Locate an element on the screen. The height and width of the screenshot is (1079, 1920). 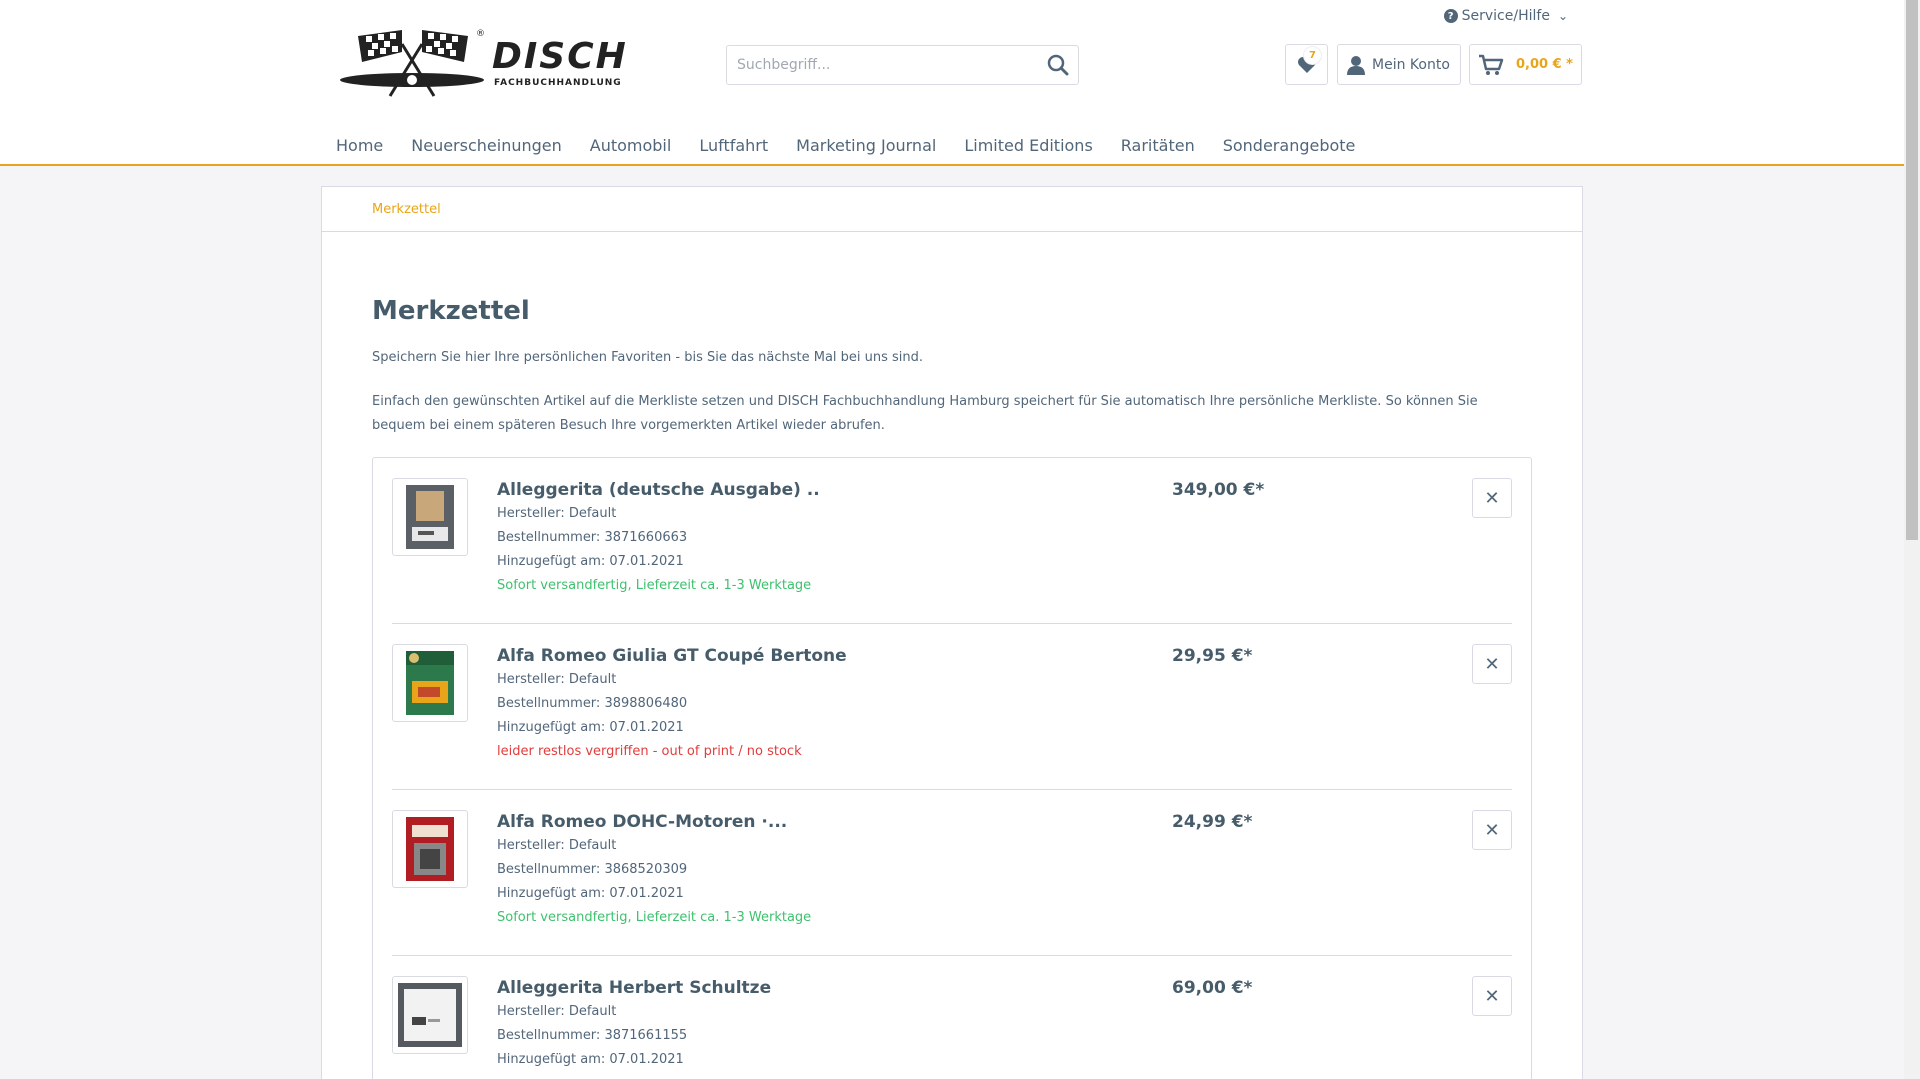
search-button is located at coordinates (1058, 65).